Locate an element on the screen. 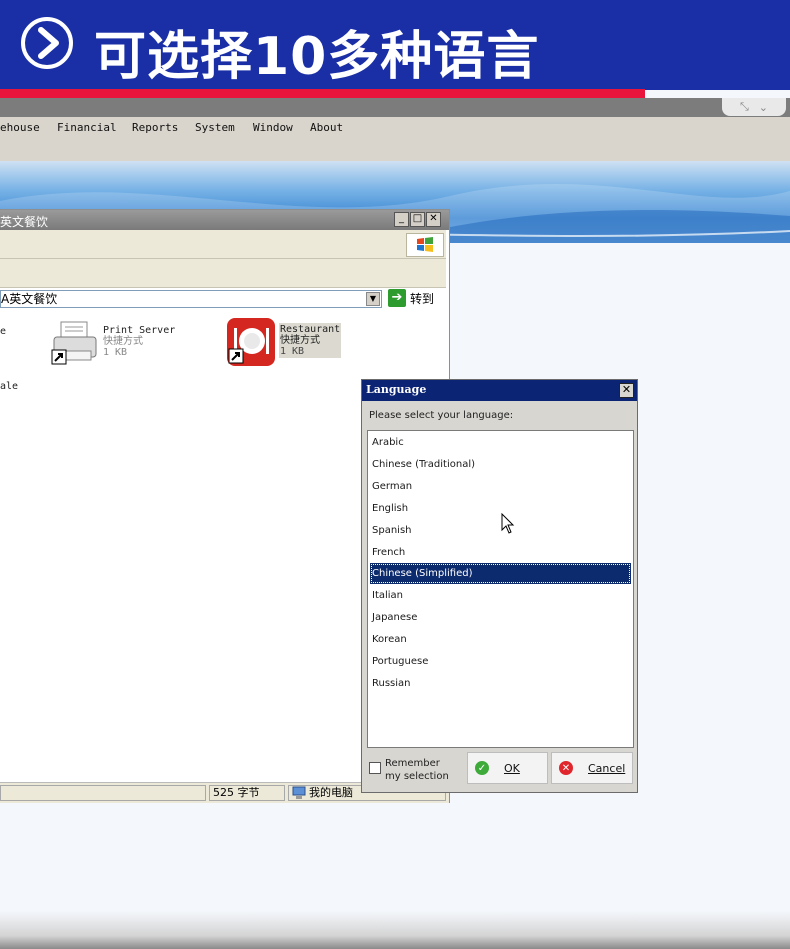  menu-about: About is located at coordinates (326, 127).